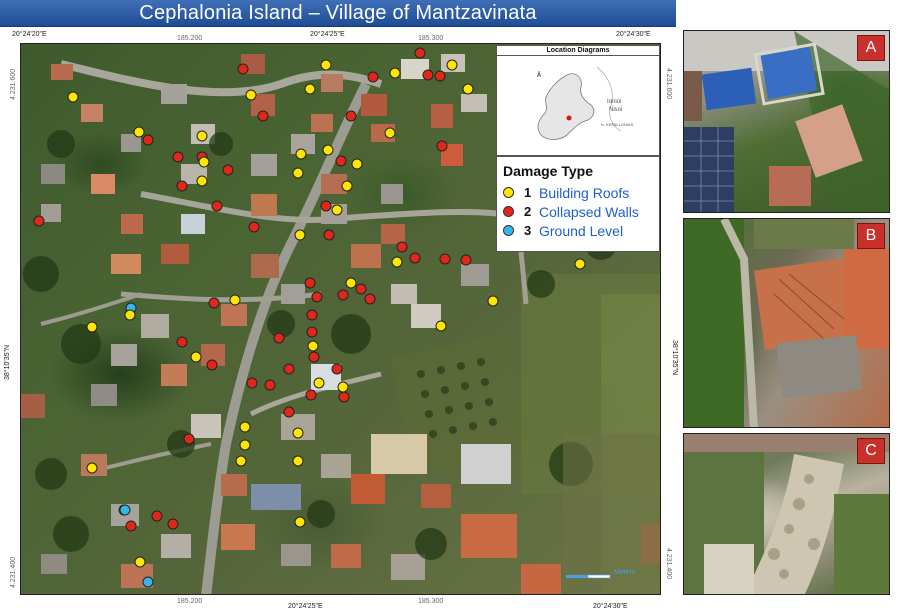  I want to click on photo-a-tag: A, so click(871, 48).